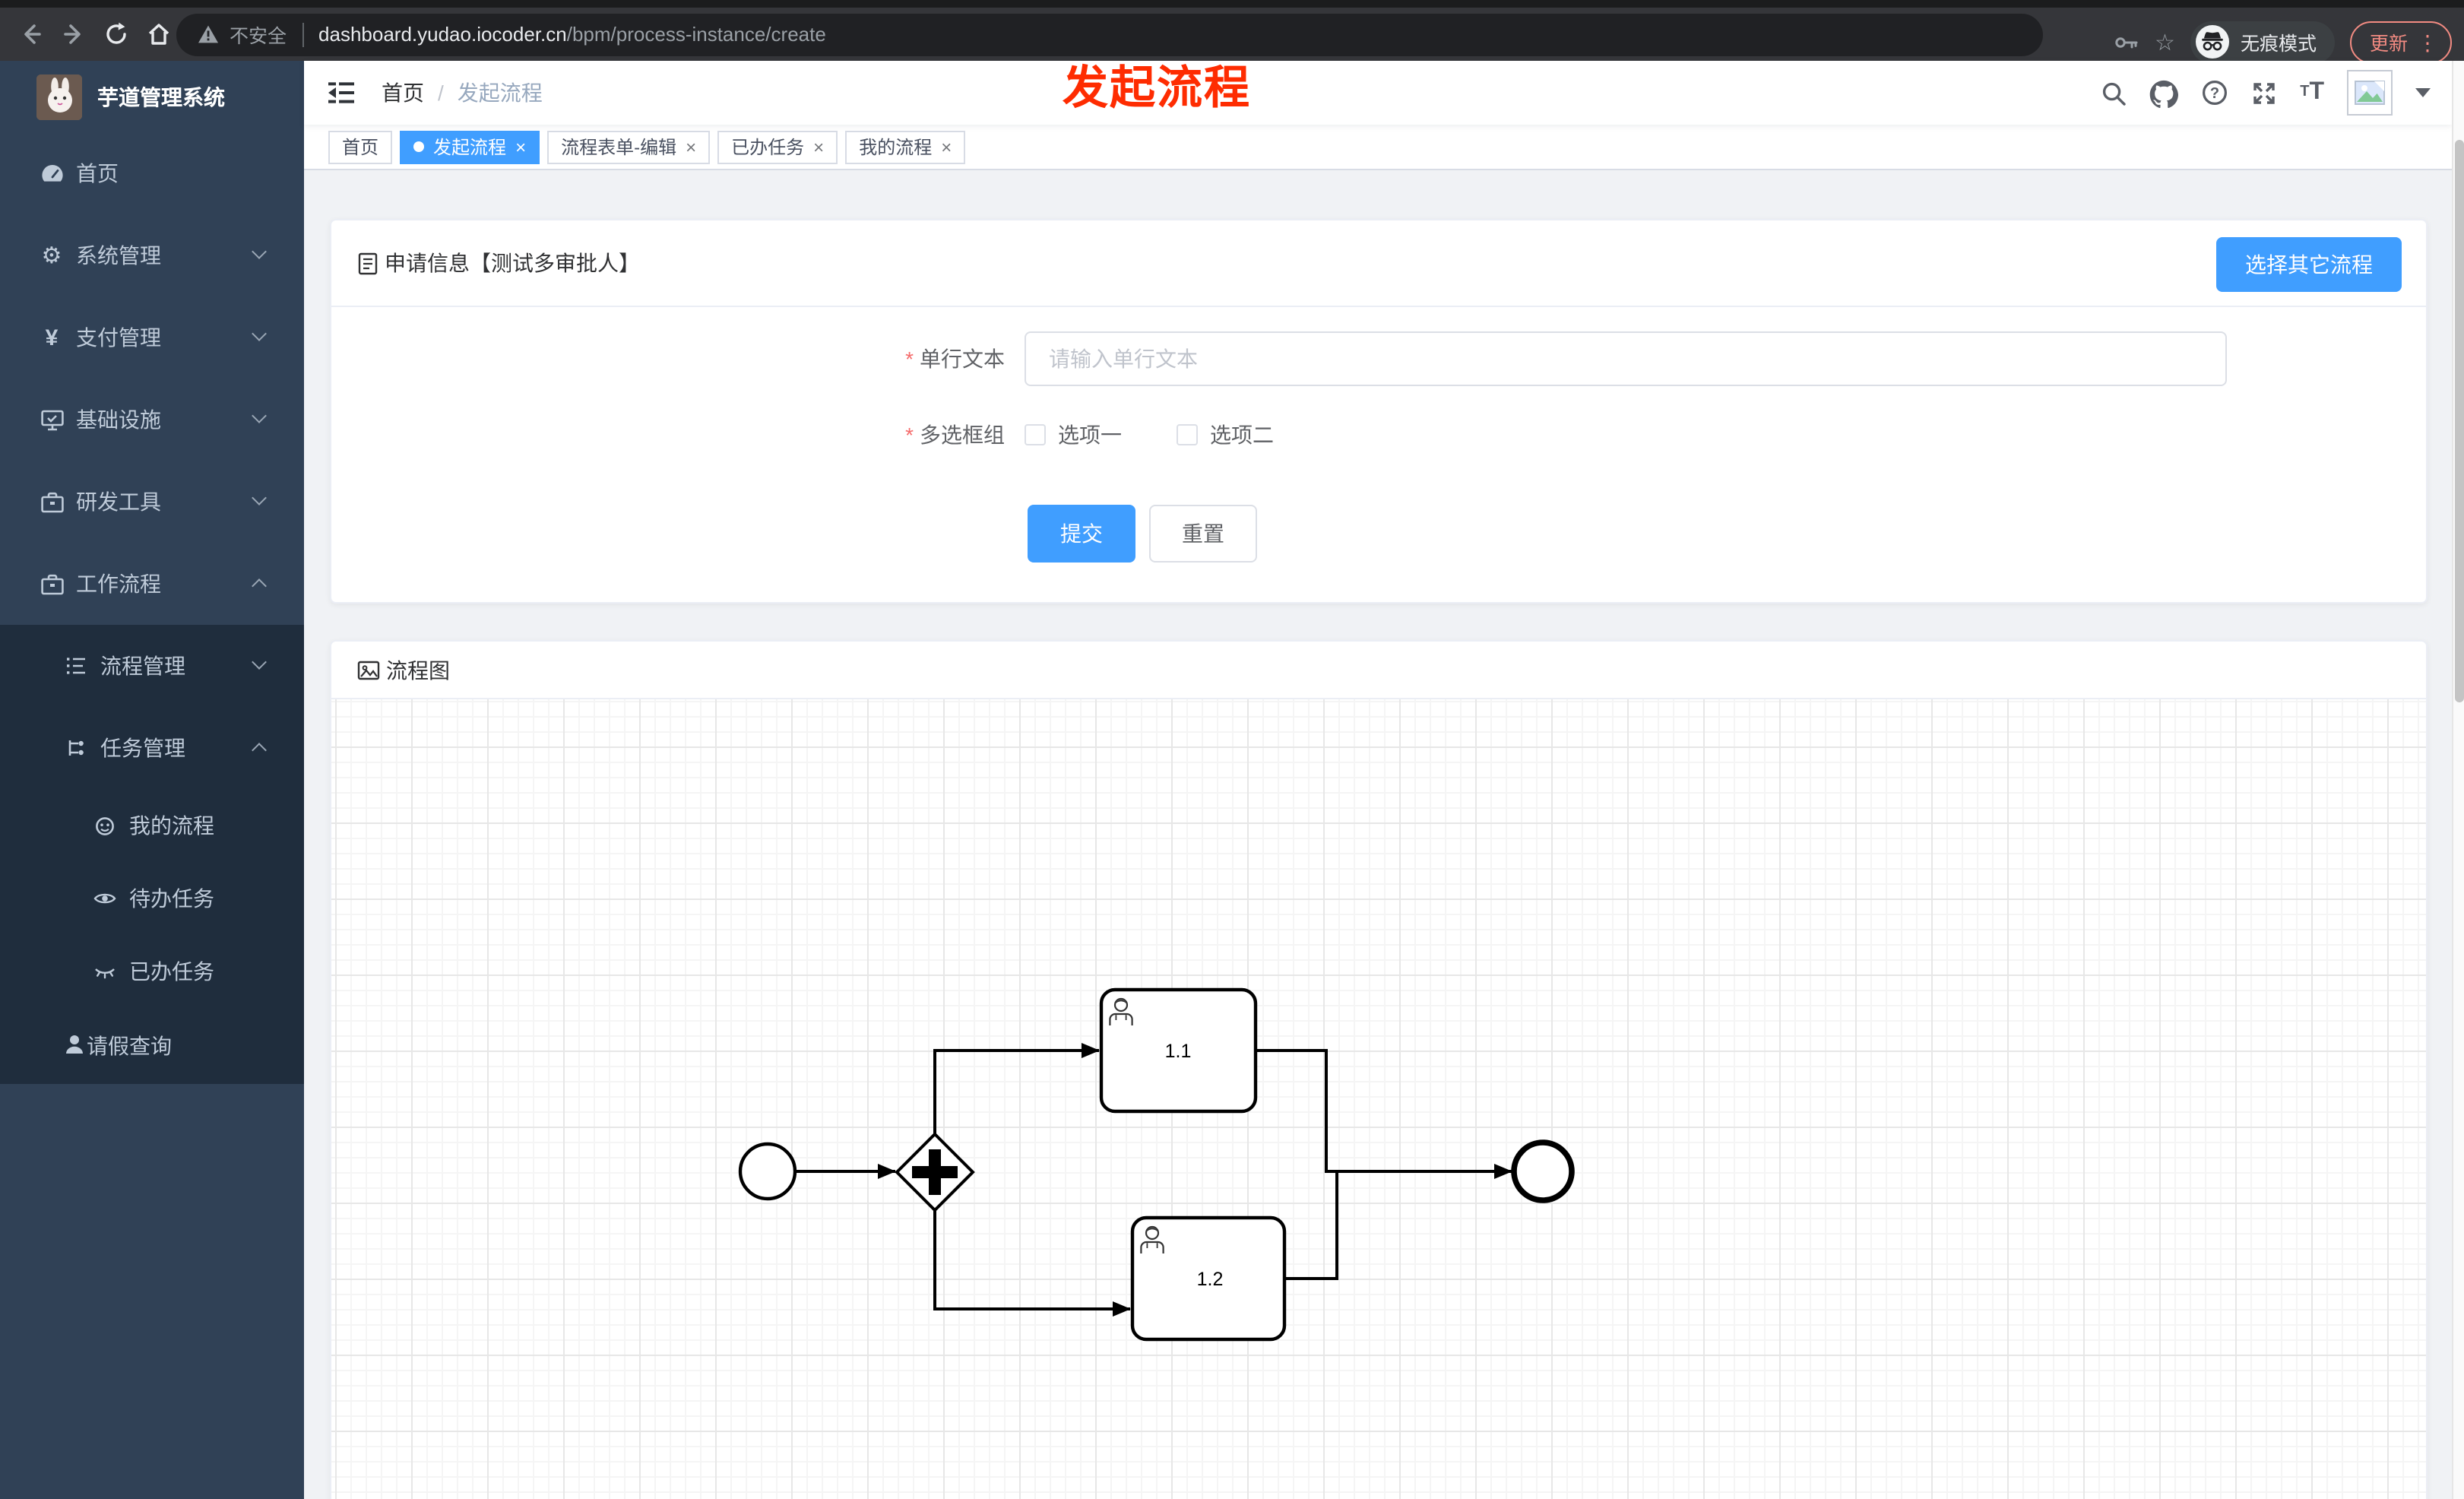  Describe the element at coordinates (1081, 534) in the screenshot. I see `submit-button: 提交` at that location.